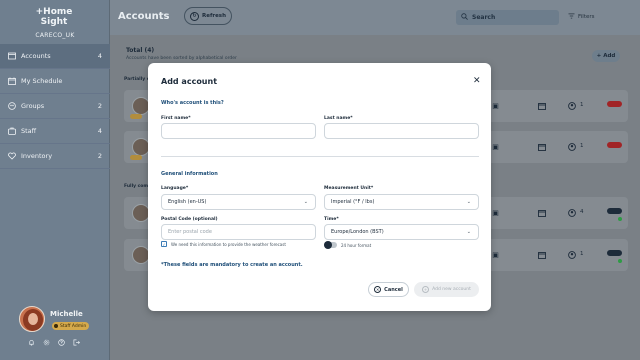  Describe the element at coordinates (175, 188) in the screenshot. I see `language-label: Language*` at that location.